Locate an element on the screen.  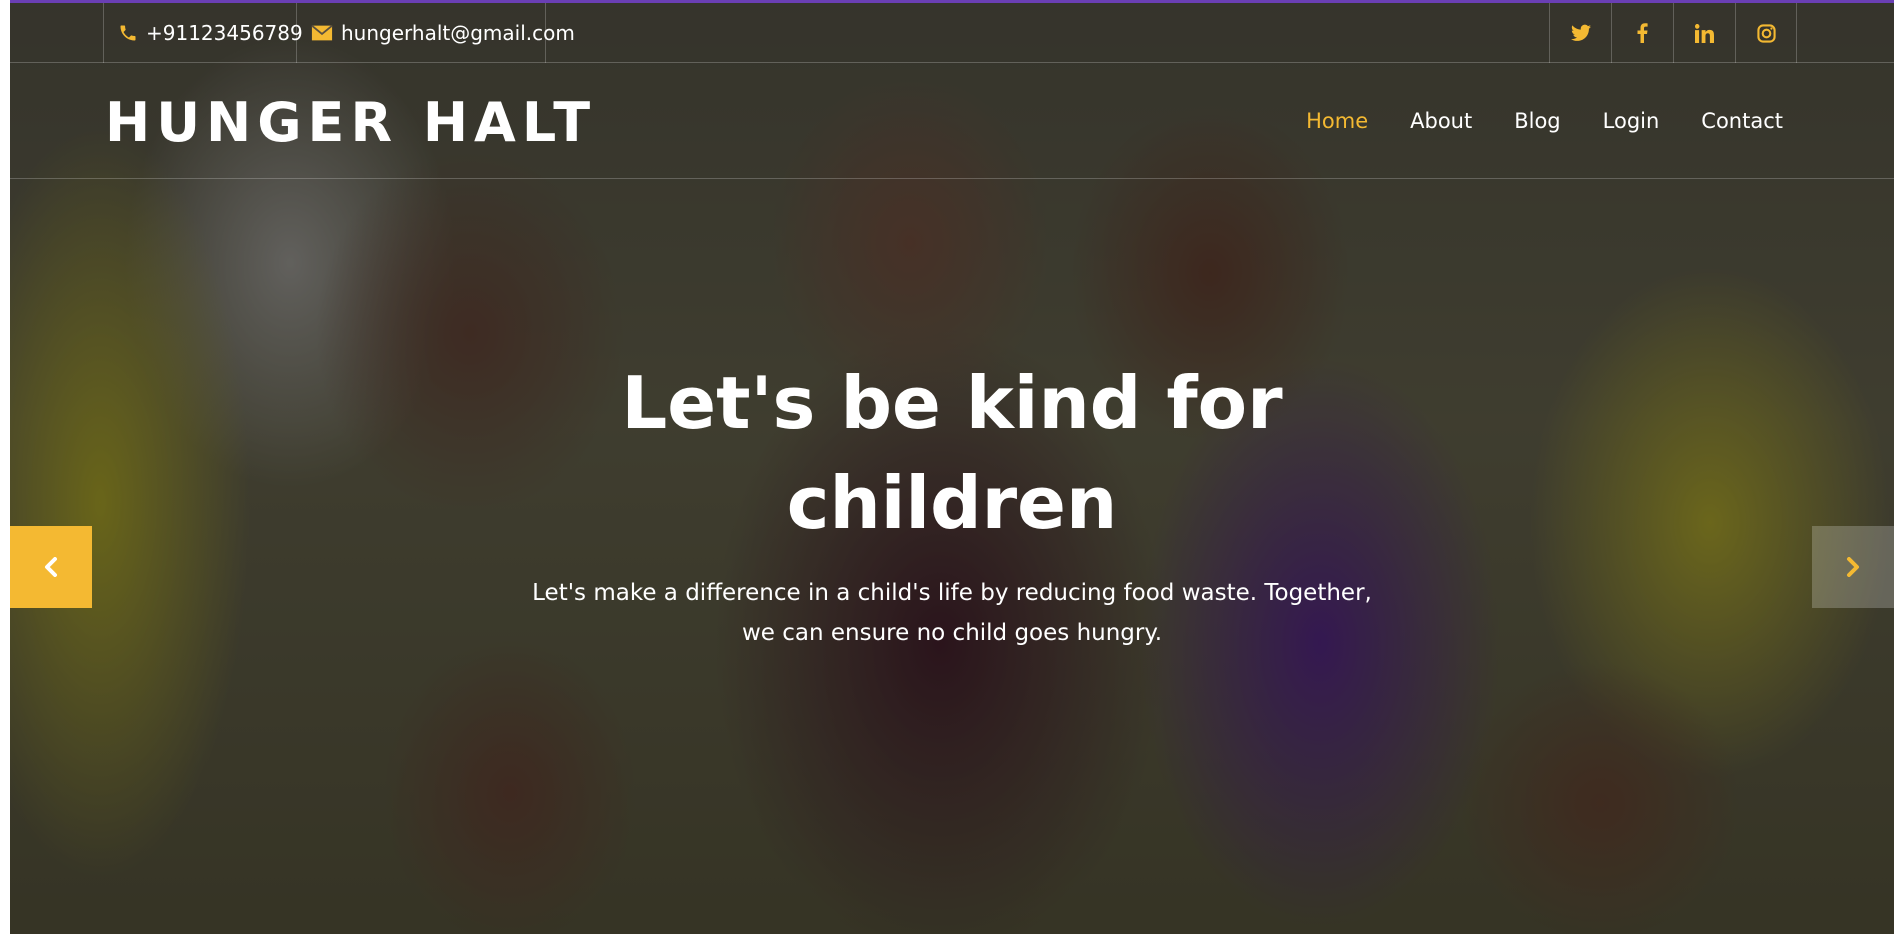
nav-menu: Home About Blog Login Contact is located at coordinates (1544, 121).